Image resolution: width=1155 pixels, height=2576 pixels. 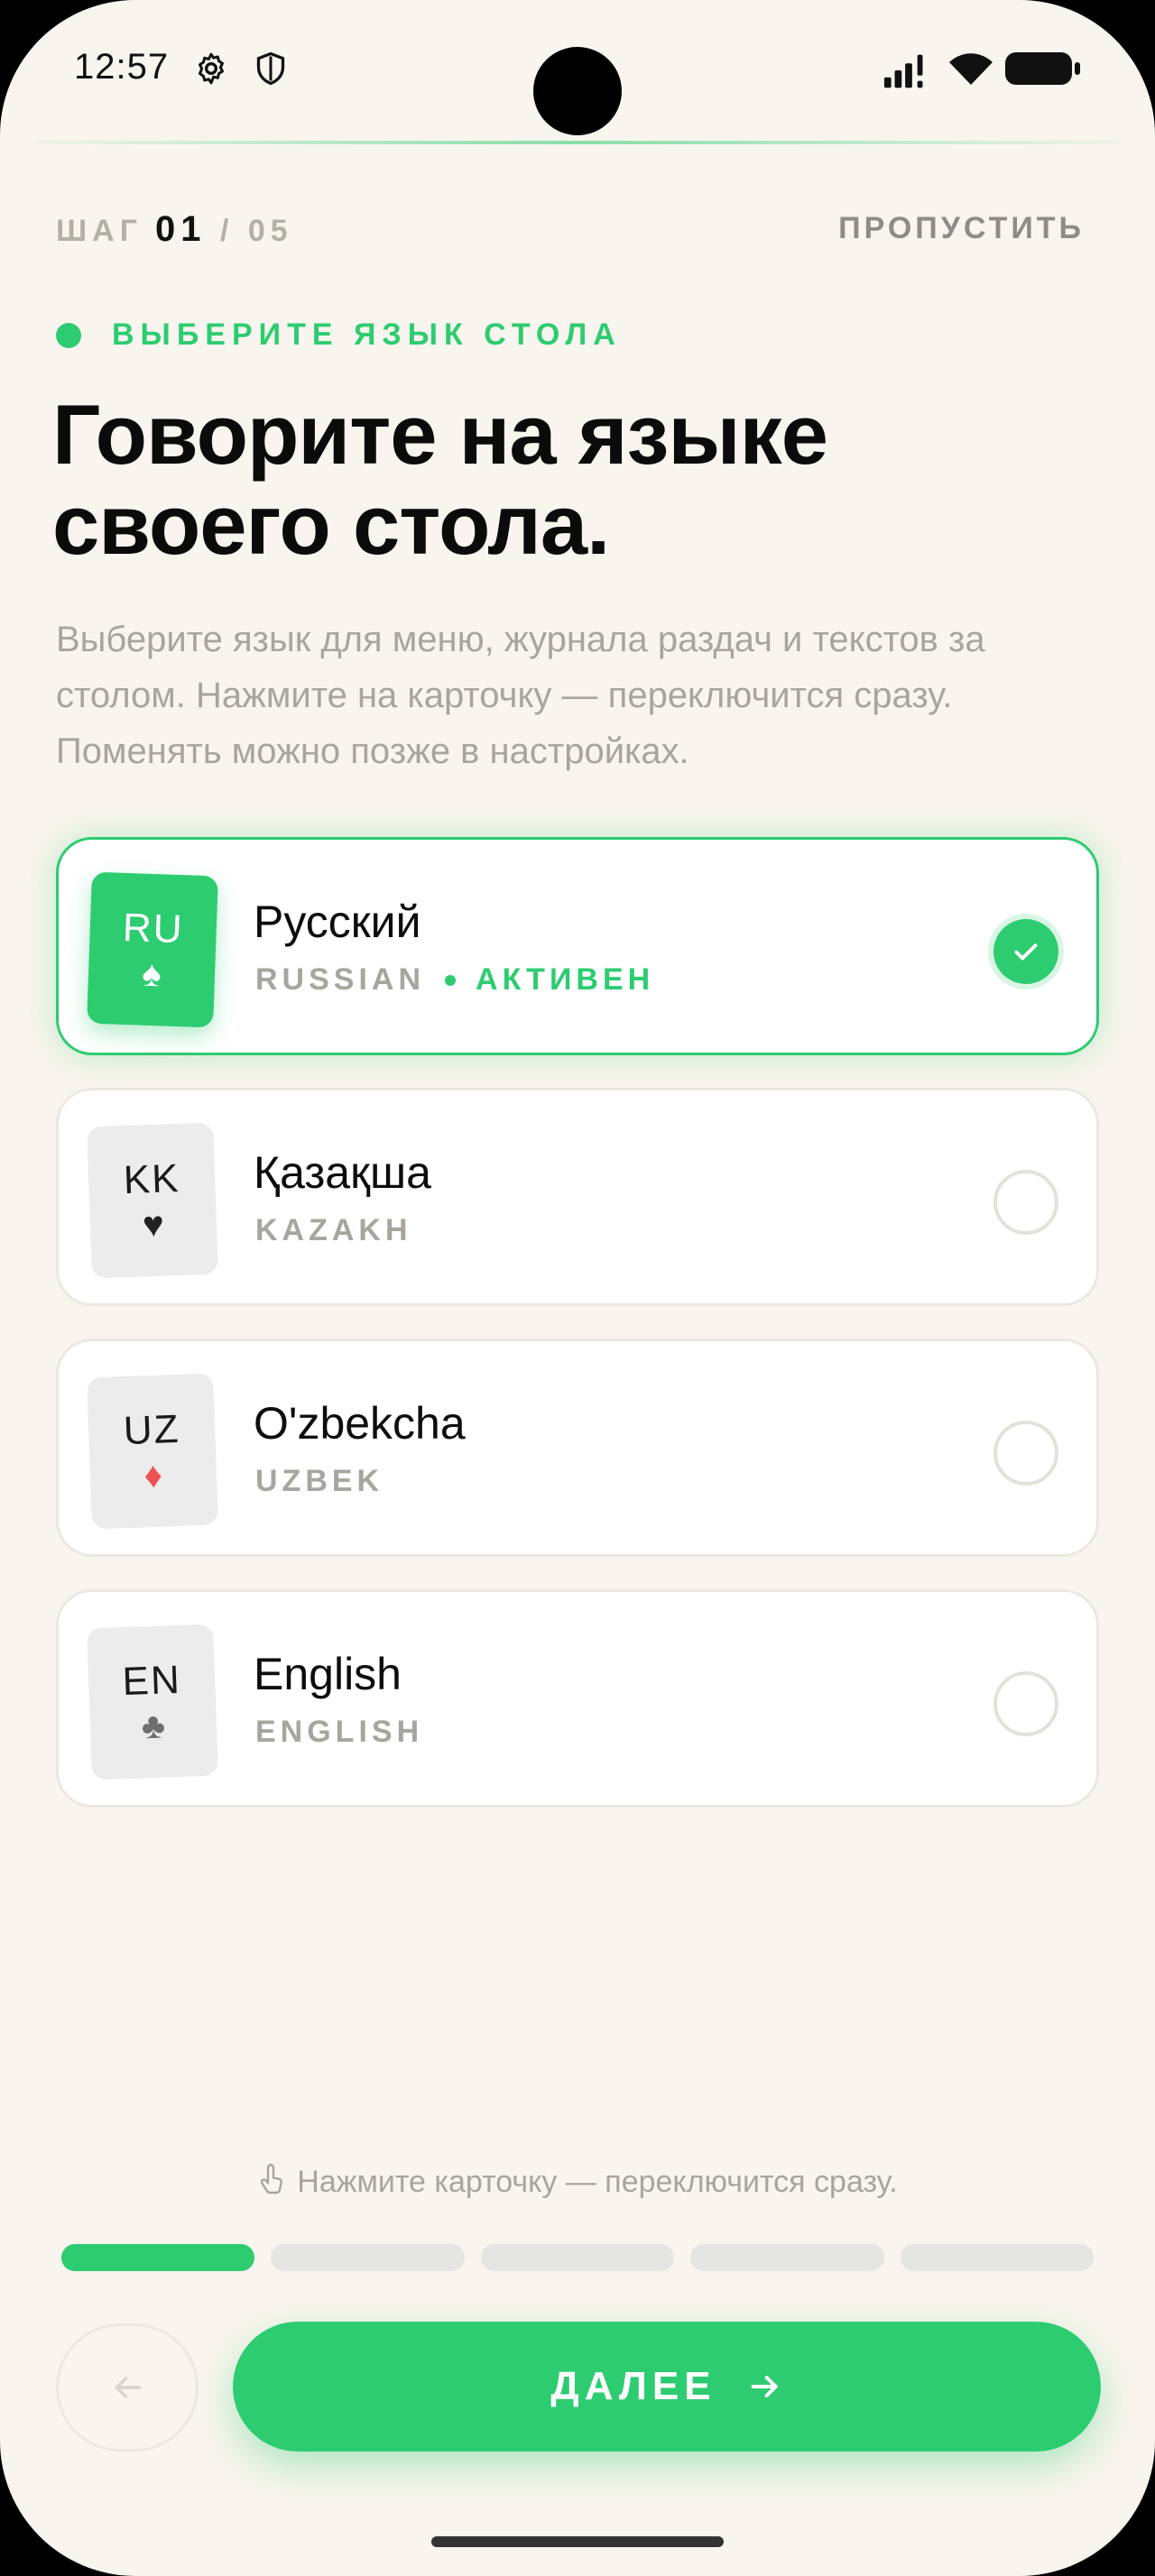 I want to click on arrow-right-icon, so click(x=764, y=2386).